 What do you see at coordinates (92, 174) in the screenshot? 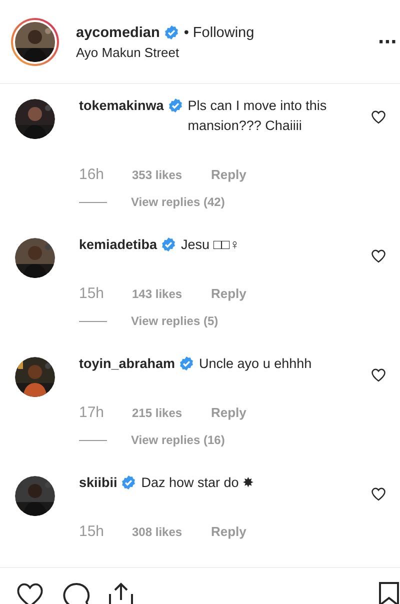
I see `comment-time: 16h` at bounding box center [92, 174].